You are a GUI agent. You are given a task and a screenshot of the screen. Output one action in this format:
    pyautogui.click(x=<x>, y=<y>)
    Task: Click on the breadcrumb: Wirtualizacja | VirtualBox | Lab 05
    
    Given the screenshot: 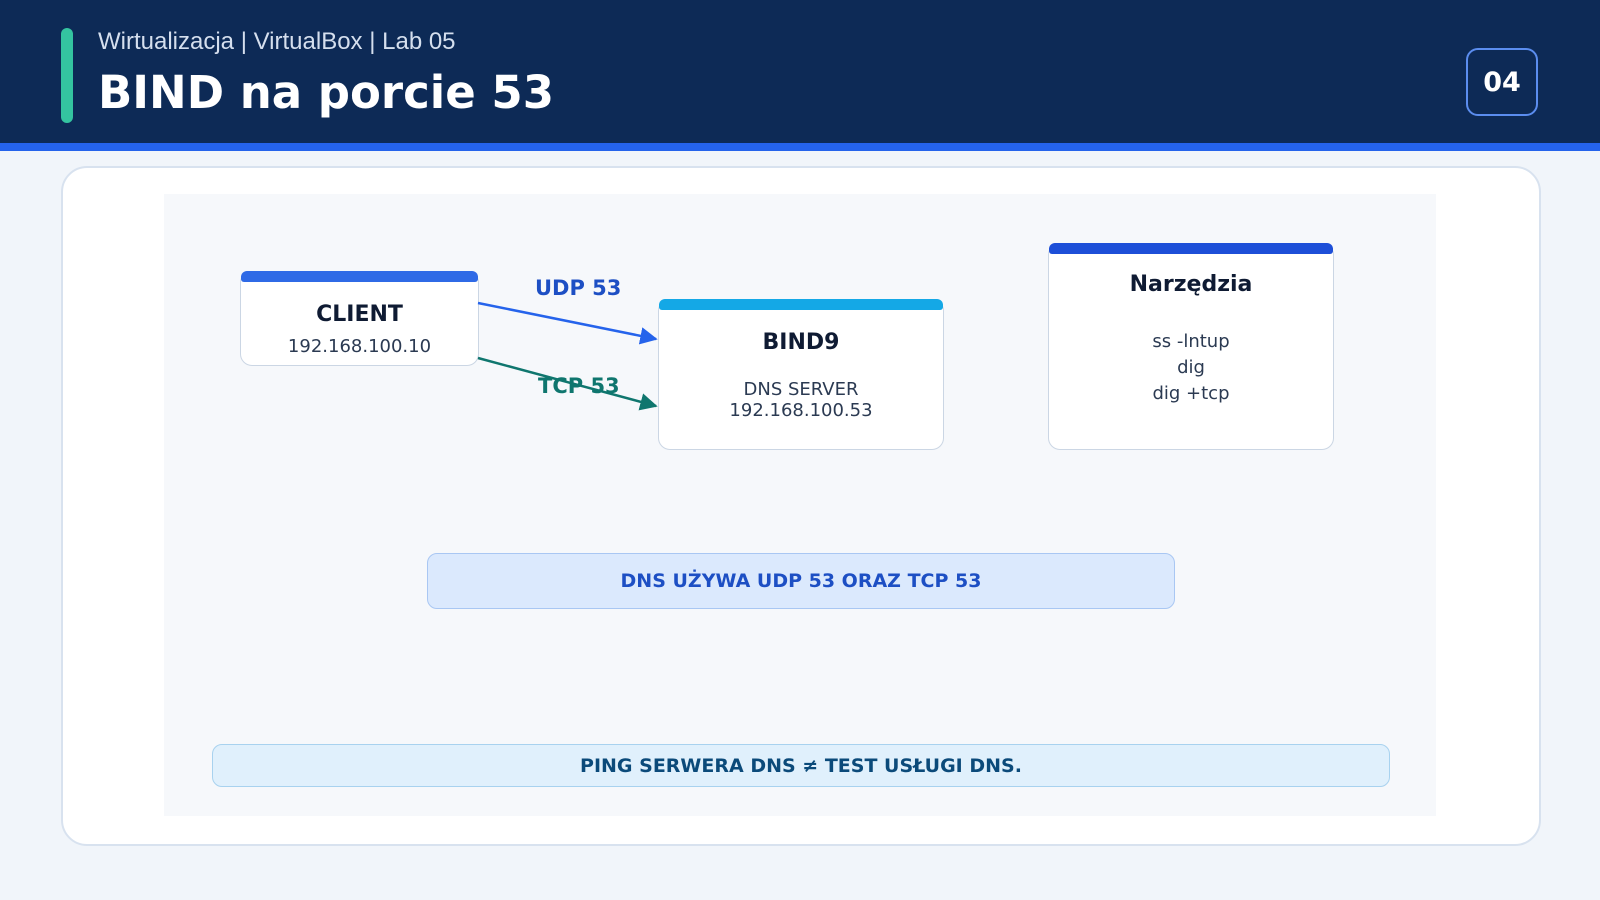 What is the action you would take?
    pyautogui.click(x=277, y=41)
    